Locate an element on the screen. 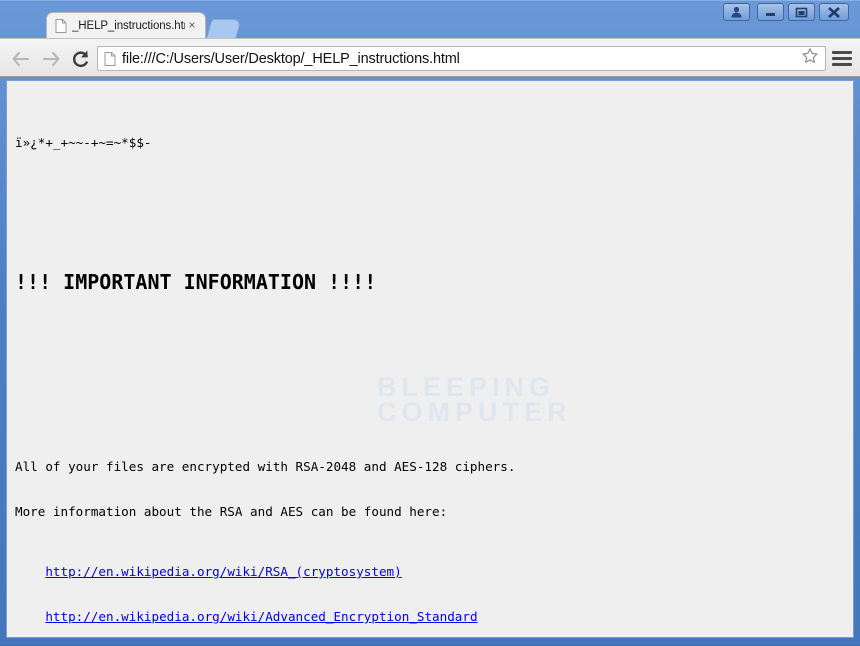  browser-tab: _HELP_instructions.html × is located at coordinates (126, 25).